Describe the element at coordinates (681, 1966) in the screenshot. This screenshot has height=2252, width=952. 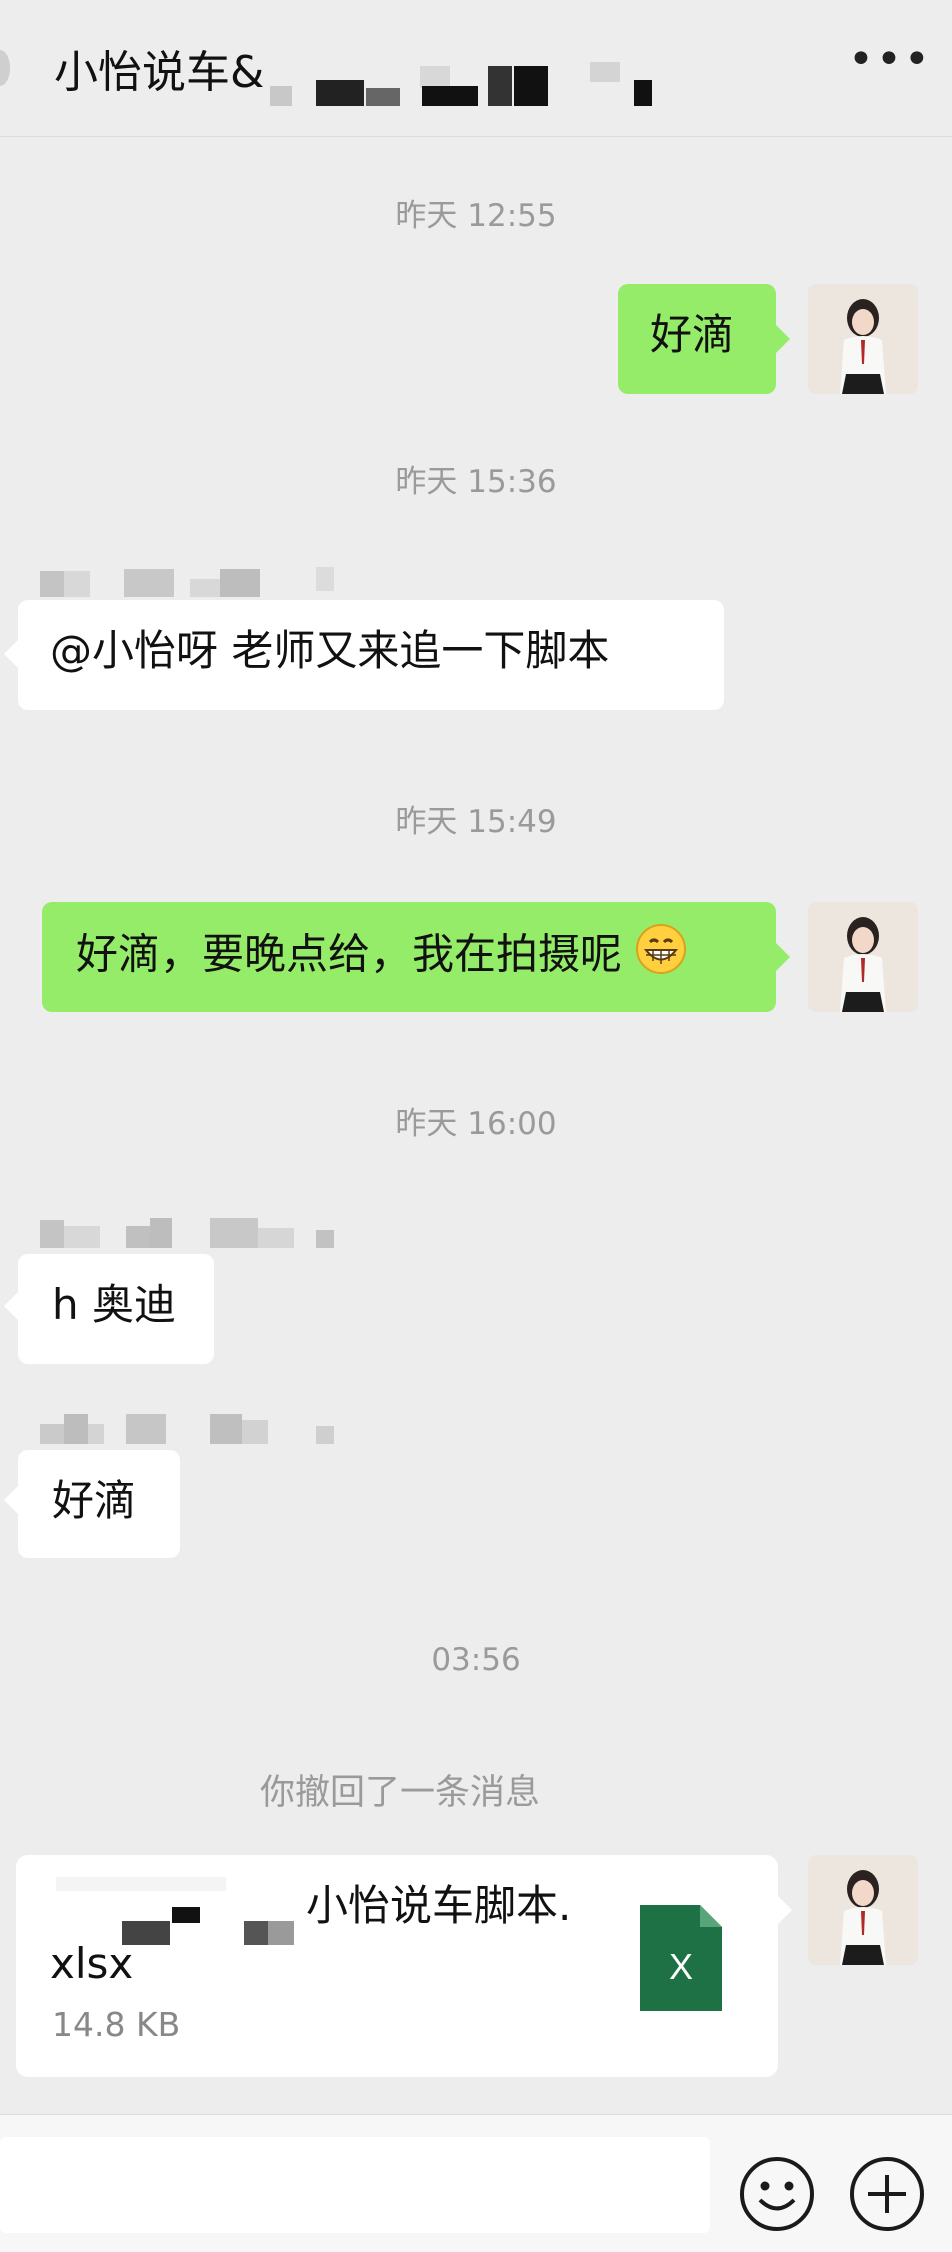
I see `svg-text: X` at that location.